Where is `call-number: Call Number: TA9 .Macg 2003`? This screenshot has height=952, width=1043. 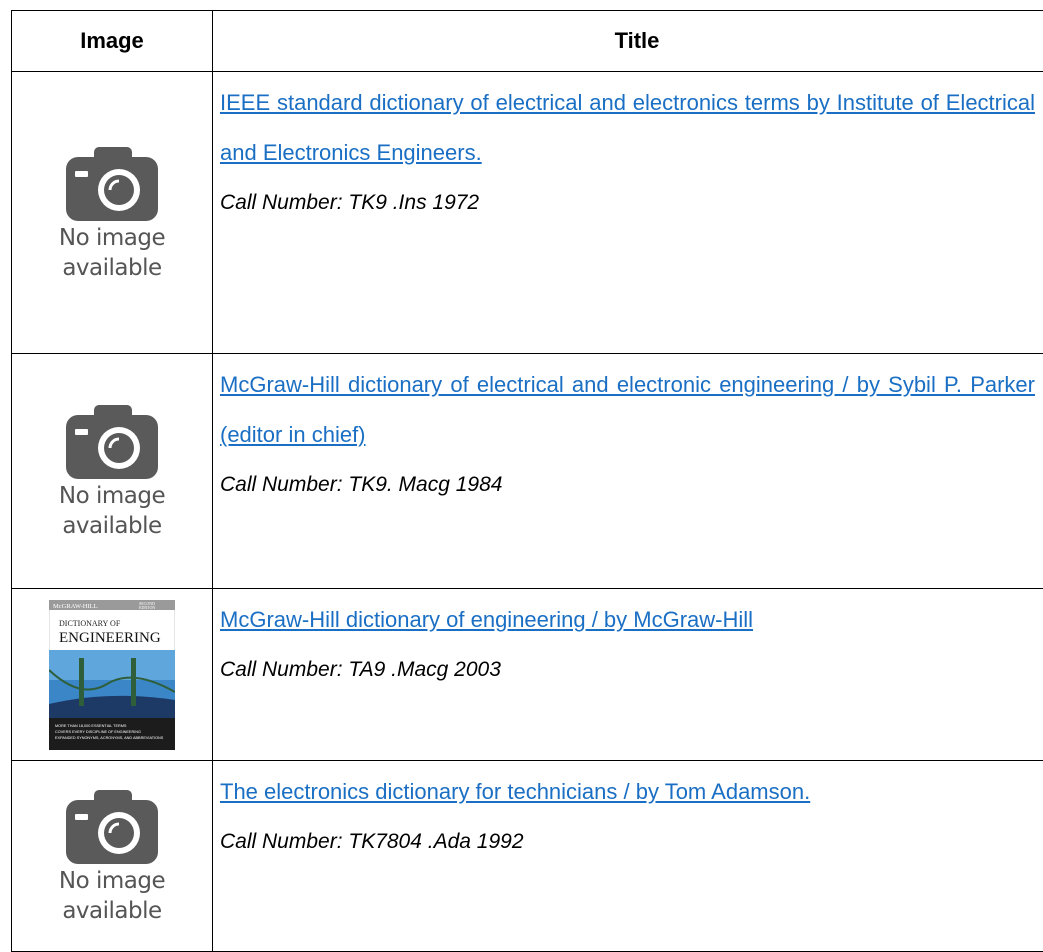
call-number: Call Number: TA9 .Macg 2003 is located at coordinates (631, 670).